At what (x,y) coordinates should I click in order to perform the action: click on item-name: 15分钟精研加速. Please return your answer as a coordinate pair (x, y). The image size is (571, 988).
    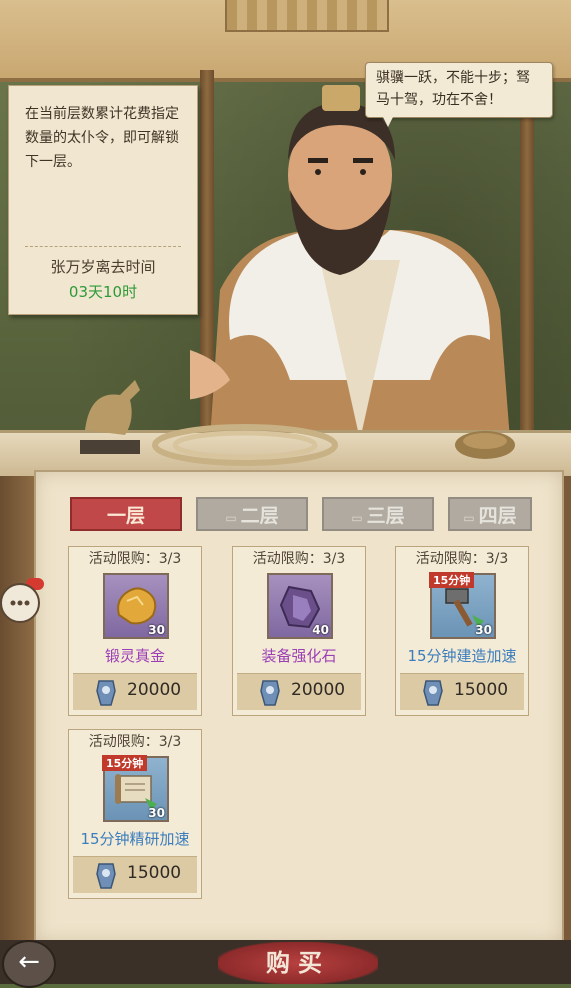
    Looking at the image, I should click on (135, 839).